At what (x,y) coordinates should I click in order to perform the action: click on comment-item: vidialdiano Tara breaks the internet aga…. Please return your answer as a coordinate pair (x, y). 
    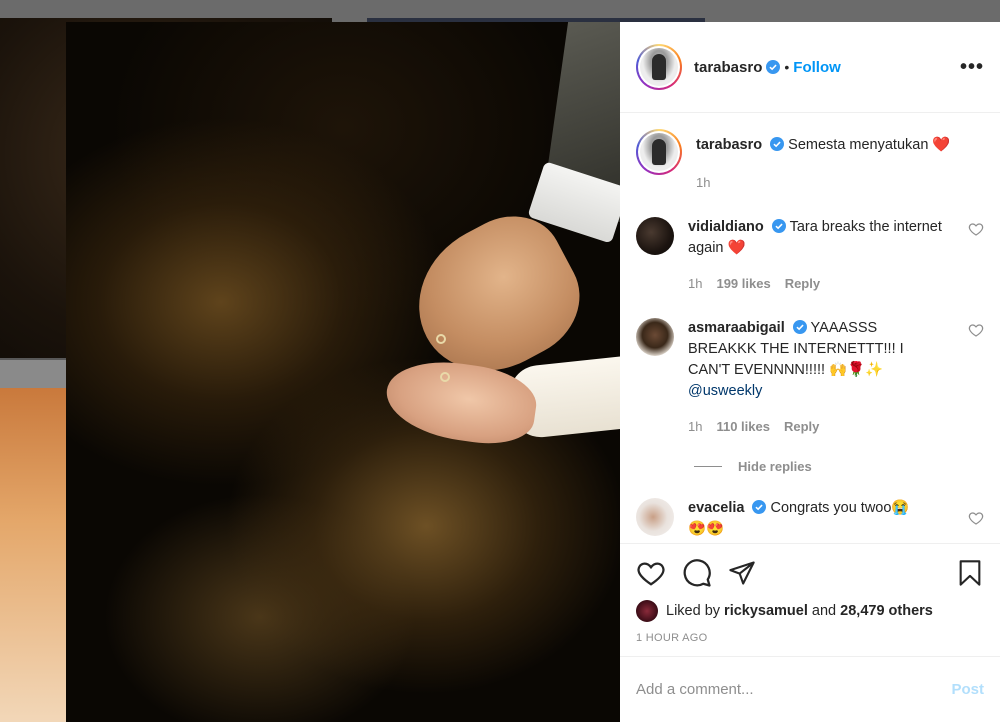
    Looking at the image, I should click on (810, 255).